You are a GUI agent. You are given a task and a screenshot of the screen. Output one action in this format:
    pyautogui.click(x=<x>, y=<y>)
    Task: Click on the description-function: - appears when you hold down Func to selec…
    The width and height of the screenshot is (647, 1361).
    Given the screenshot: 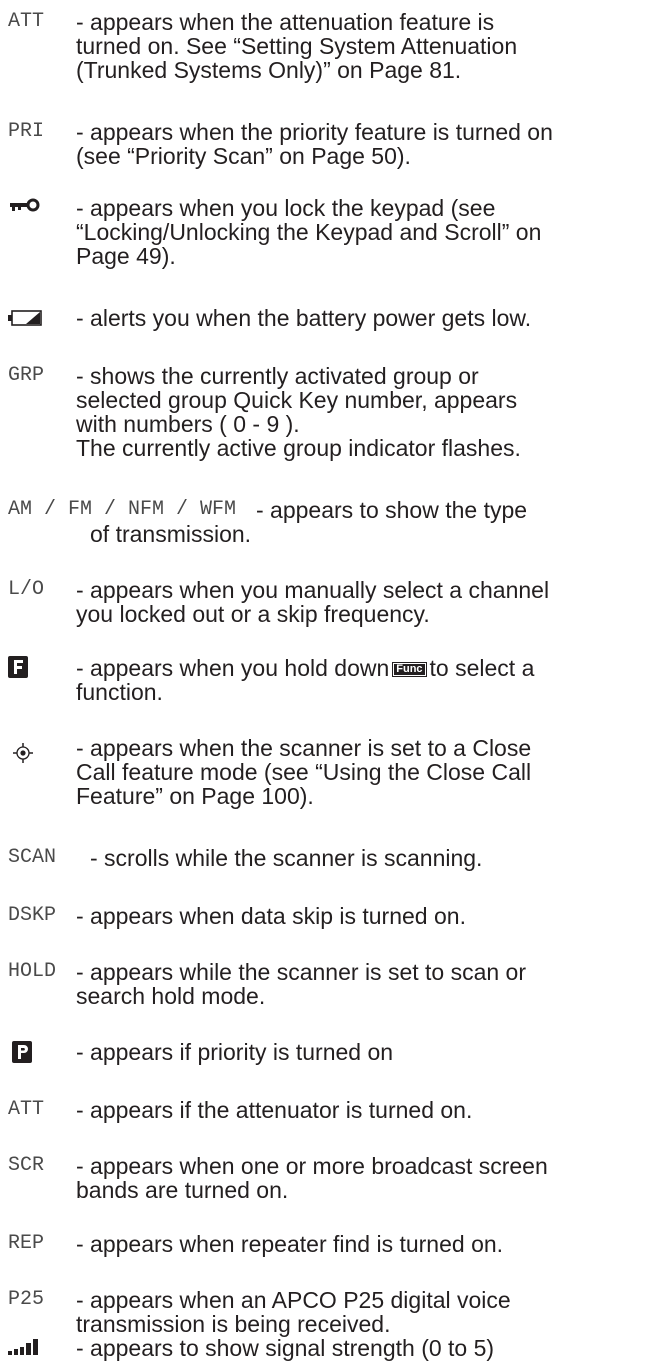 What is the action you would take?
    pyautogui.click(x=358, y=680)
    